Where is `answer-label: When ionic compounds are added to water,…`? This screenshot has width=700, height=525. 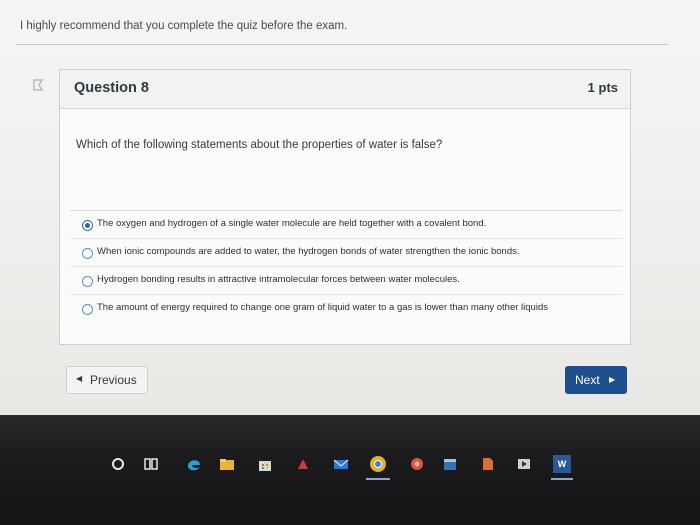
answer-label: When ionic compounds are added to water,… is located at coordinates (308, 251).